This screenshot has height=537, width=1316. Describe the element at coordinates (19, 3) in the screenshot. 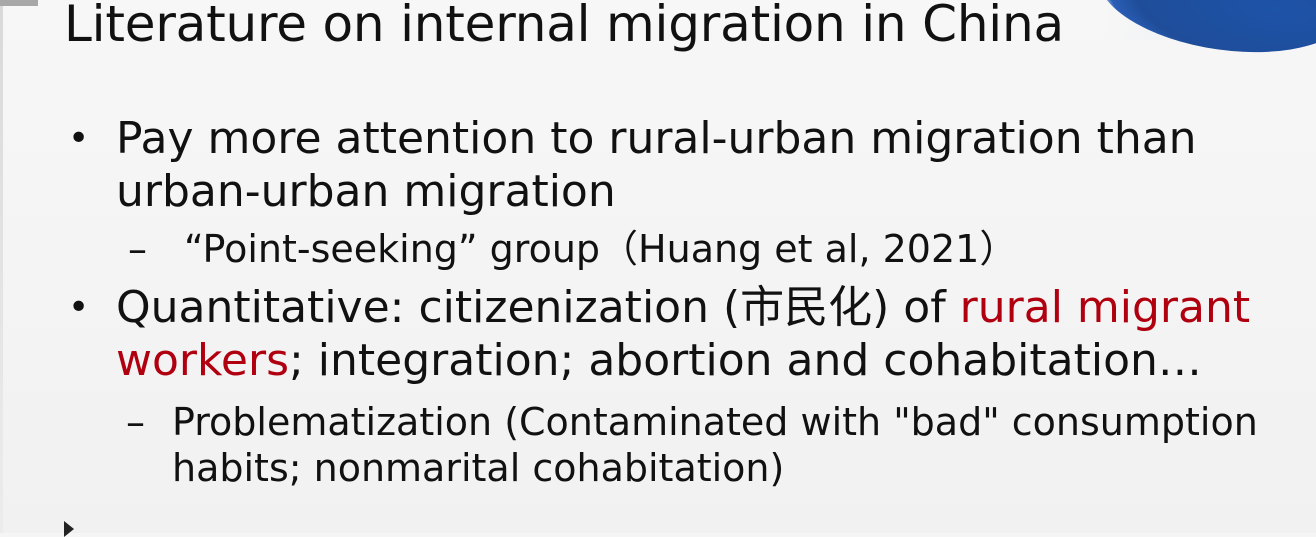

I see `window-corner-tab` at that location.